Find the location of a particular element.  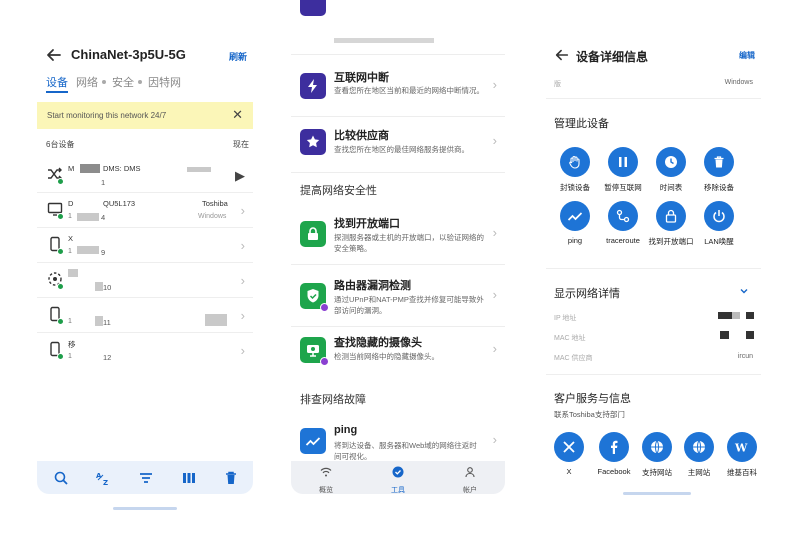

nav-account: 帐户 is located at coordinates (470, 480).